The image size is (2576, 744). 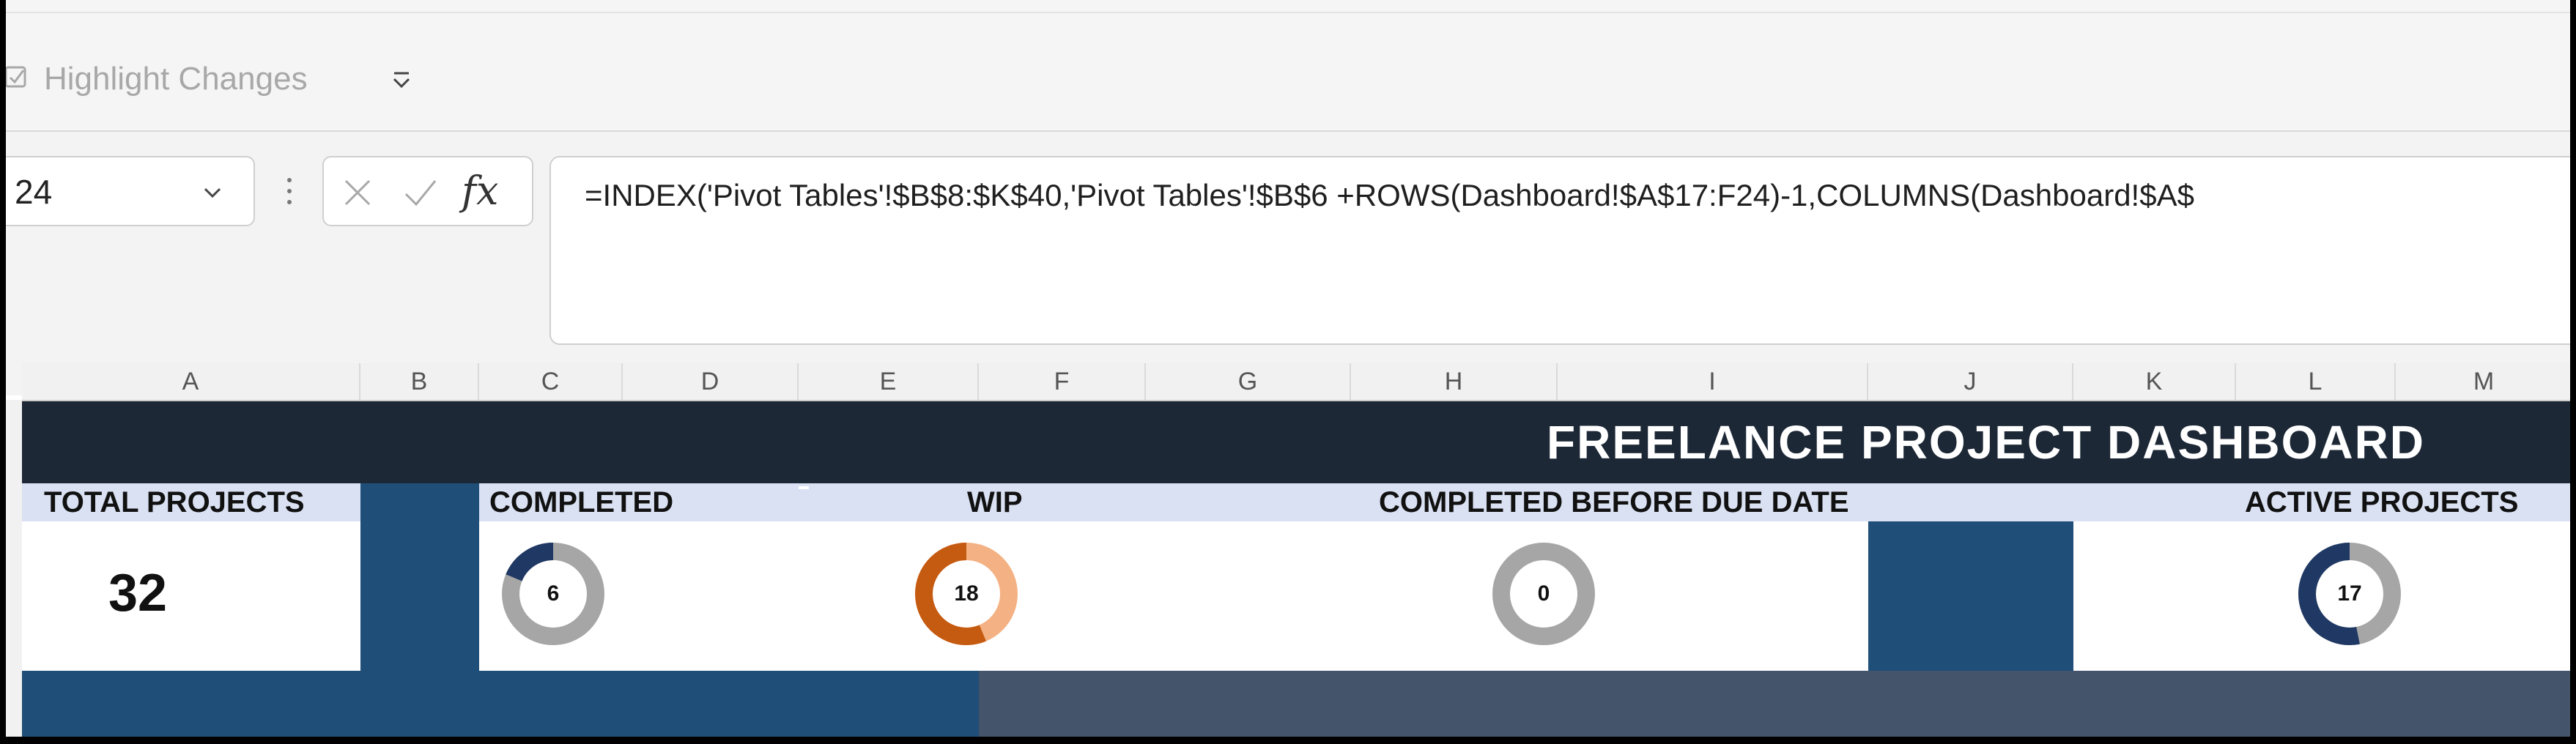 I want to click on completed-label: COMPLETED, so click(x=581, y=502).